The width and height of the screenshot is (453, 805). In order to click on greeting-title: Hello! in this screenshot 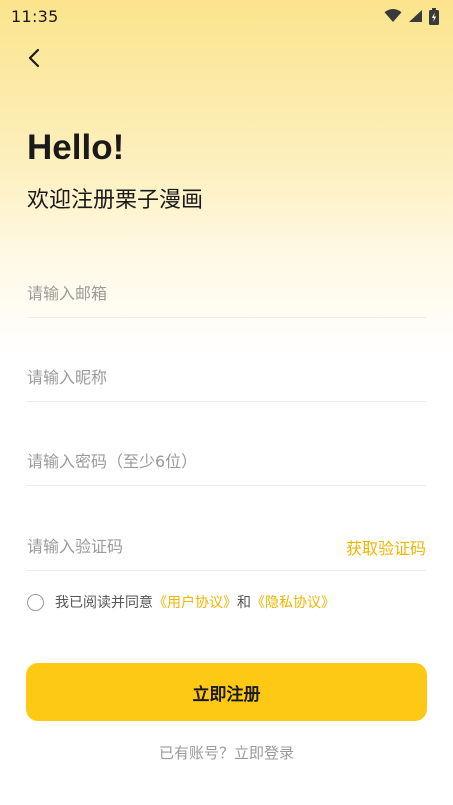, I will do `click(76, 147)`.